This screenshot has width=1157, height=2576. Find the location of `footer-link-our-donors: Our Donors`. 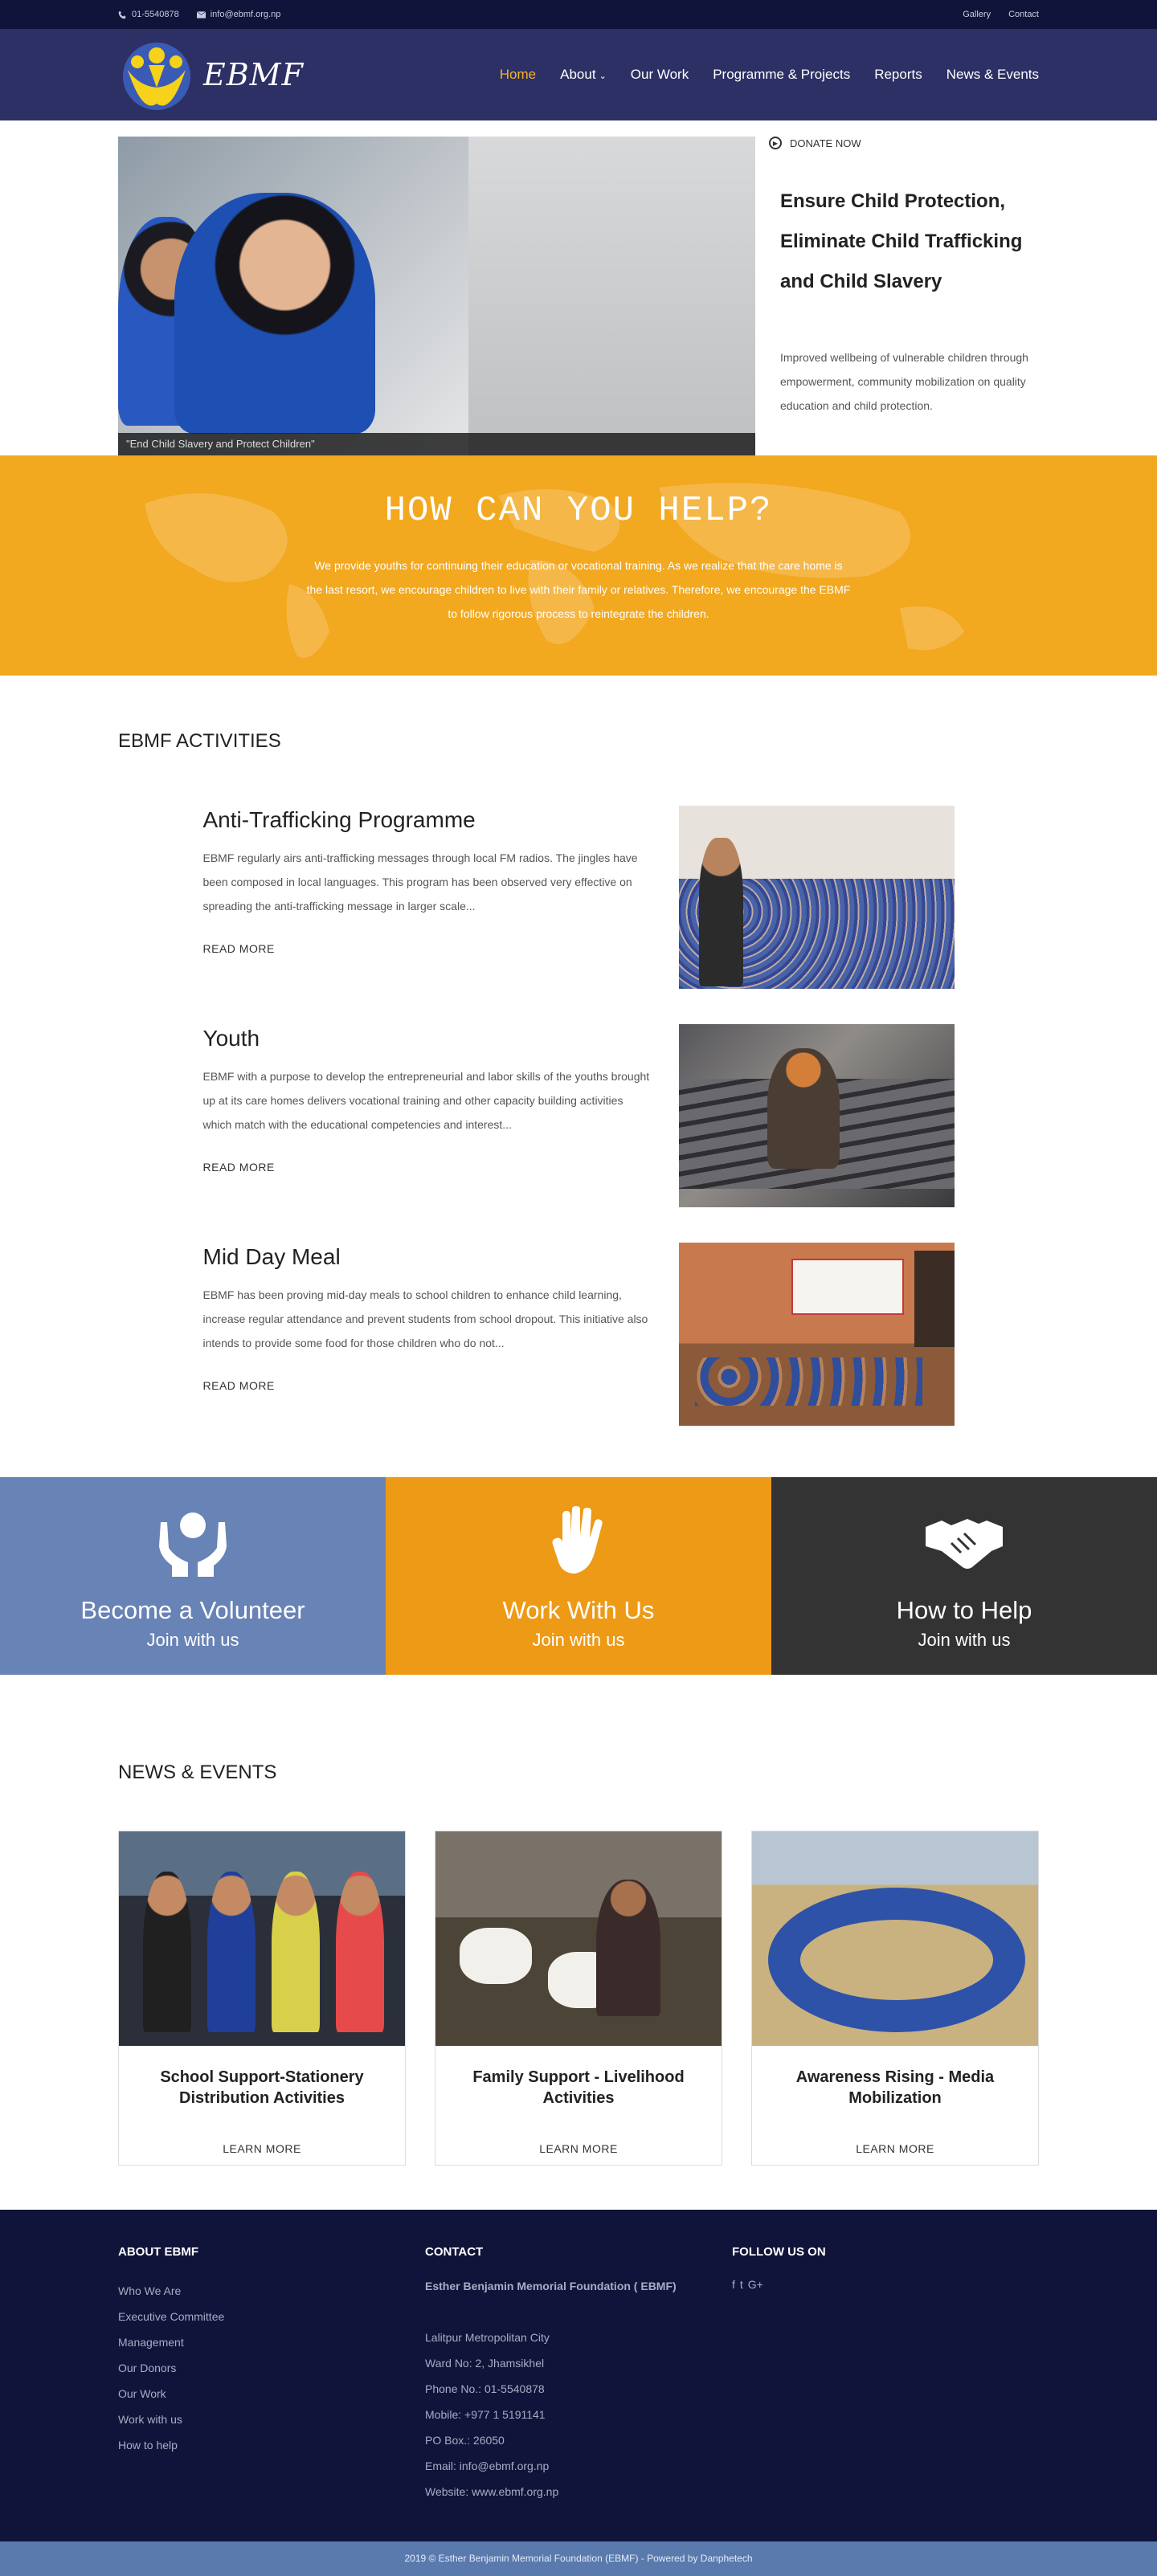

footer-link-our-donors: Our Donors is located at coordinates (147, 2368).